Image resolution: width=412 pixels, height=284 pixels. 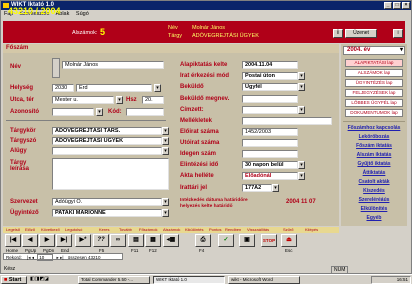 What do you see at coordinates (136, 240) in the screenshot?
I see `main-list-button: ▤` at bounding box center [136, 240].